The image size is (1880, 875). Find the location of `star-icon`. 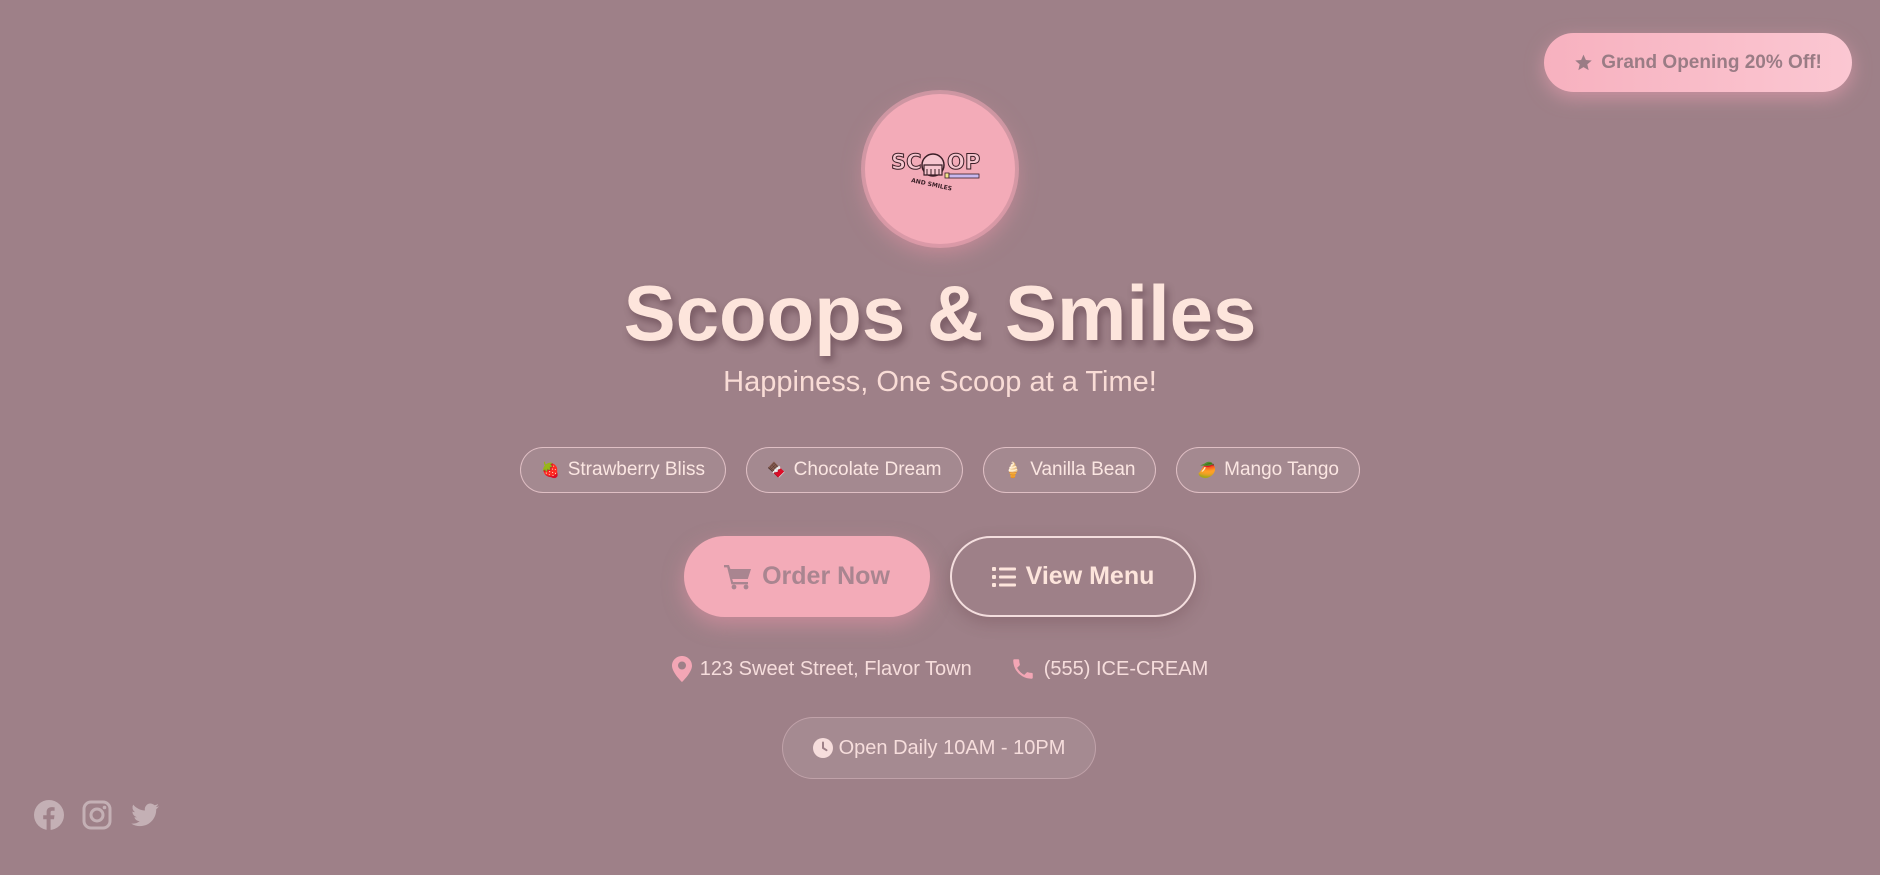

star-icon is located at coordinates (1583, 62).